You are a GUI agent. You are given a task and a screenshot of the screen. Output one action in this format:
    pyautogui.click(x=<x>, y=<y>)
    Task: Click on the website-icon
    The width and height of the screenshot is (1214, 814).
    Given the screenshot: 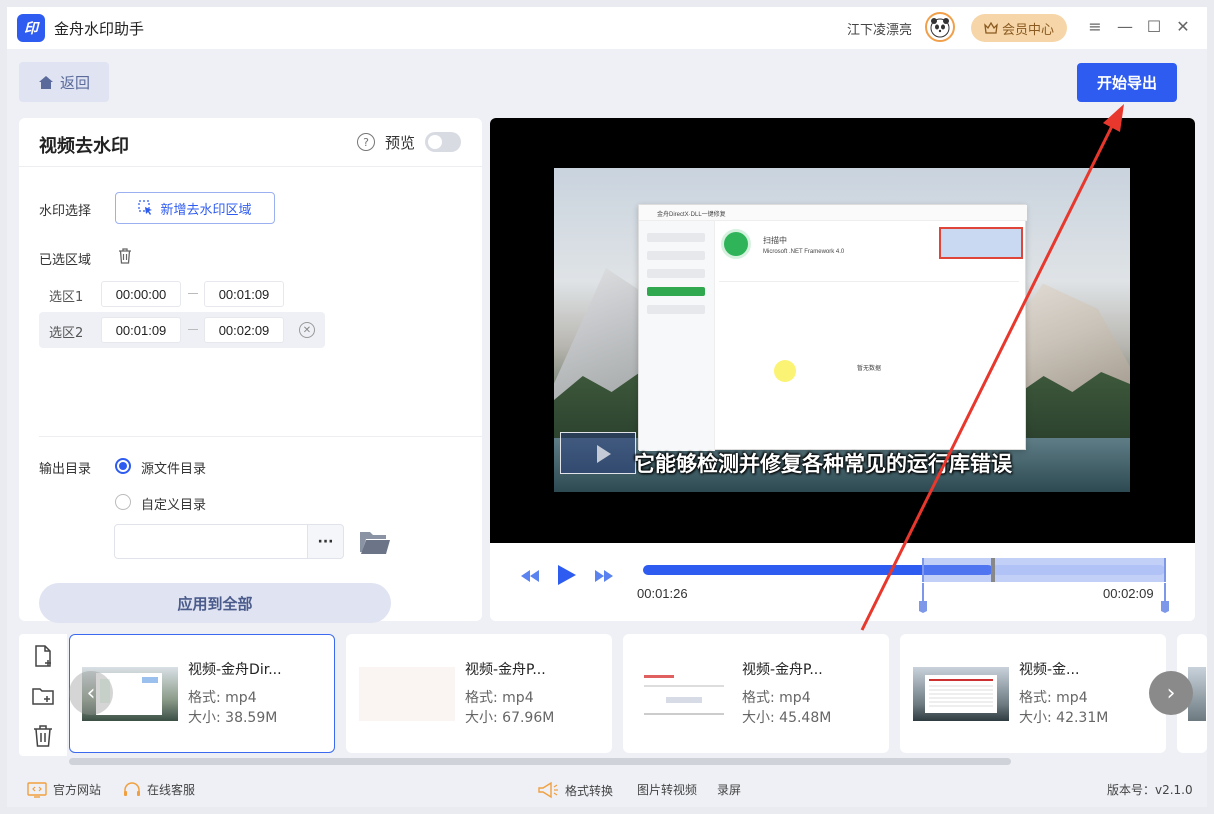 What is the action you would take?
    pyautogui.click(x=37, y=789)
    